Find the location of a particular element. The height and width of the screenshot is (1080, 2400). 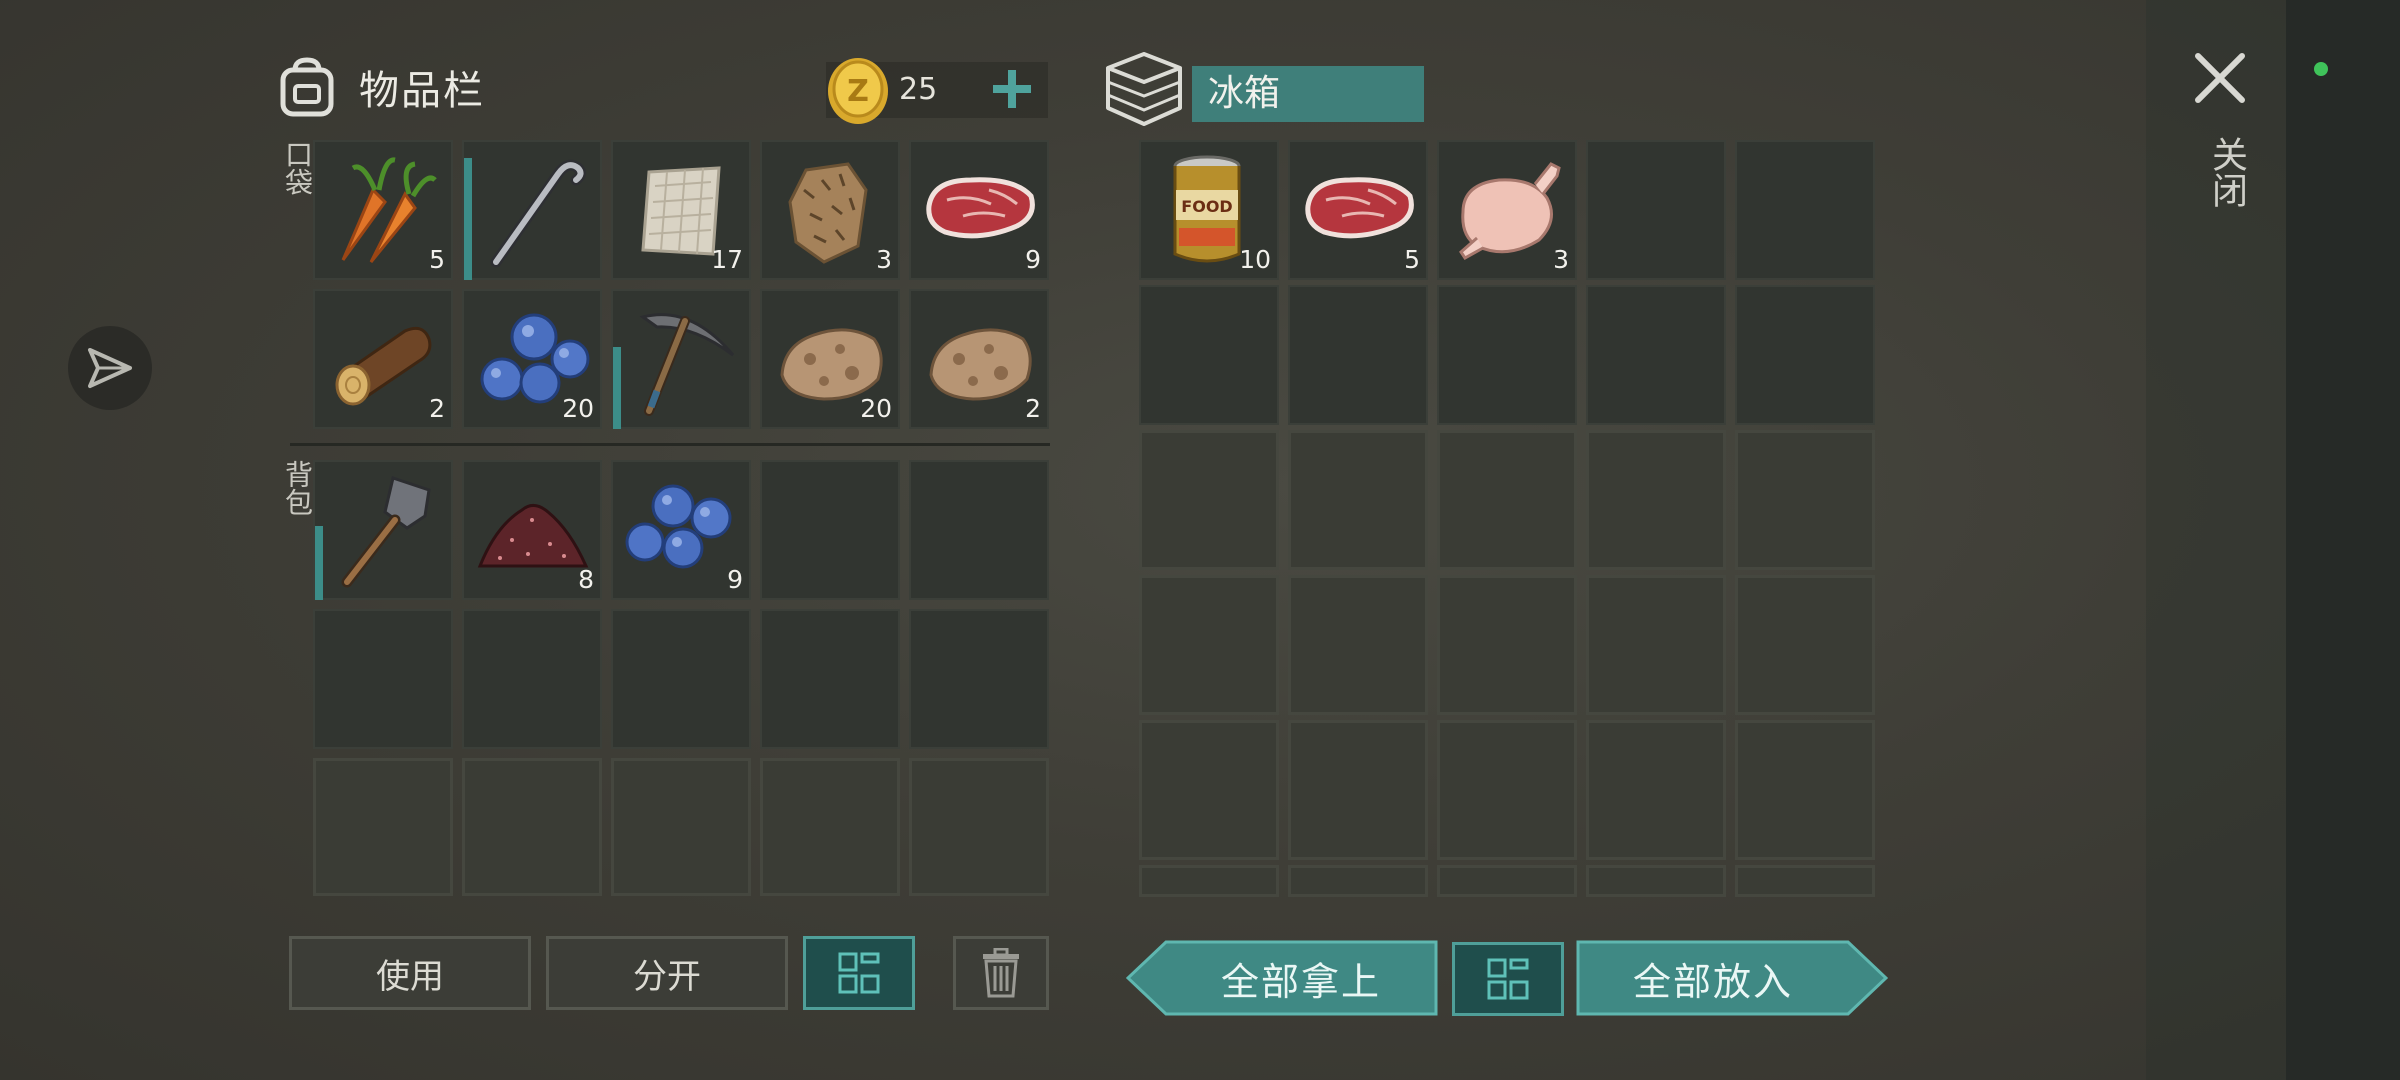

send-icon is located at coordinates (110, 368).